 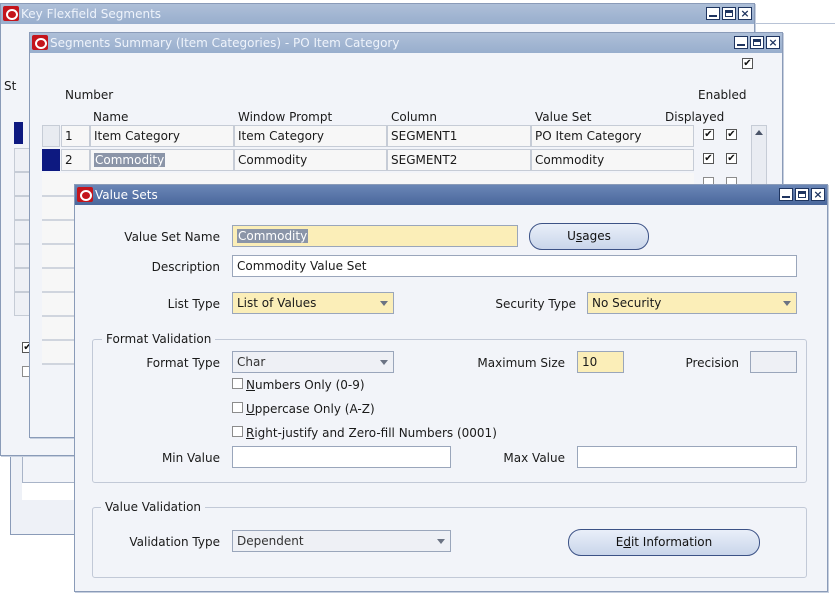 What do you see at coordinates (310, 136) in the screenshot?
I see `cell-window-prompt: Item Category` at bounding box center [310, 136].